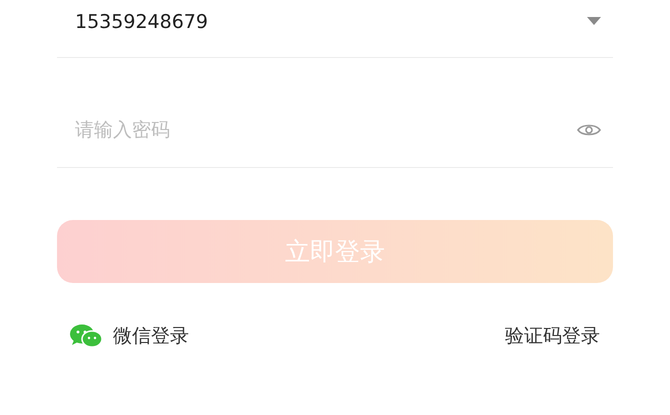  What do you see at coordinates (86, 336) in the screenshot?
I see `chat-bubbles-icon` at bounding box center [86, 336].